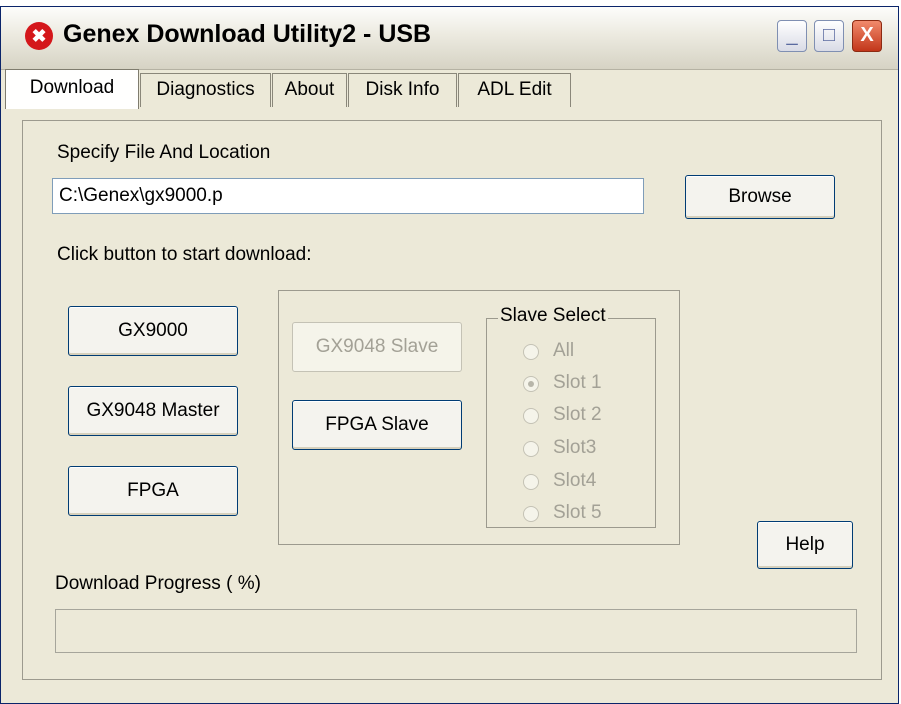 The width and height of the screenshot is (901, 704). Describe the element at coordinates (792, 36) in the screenshot. I see `minimize-button: _` at that location.